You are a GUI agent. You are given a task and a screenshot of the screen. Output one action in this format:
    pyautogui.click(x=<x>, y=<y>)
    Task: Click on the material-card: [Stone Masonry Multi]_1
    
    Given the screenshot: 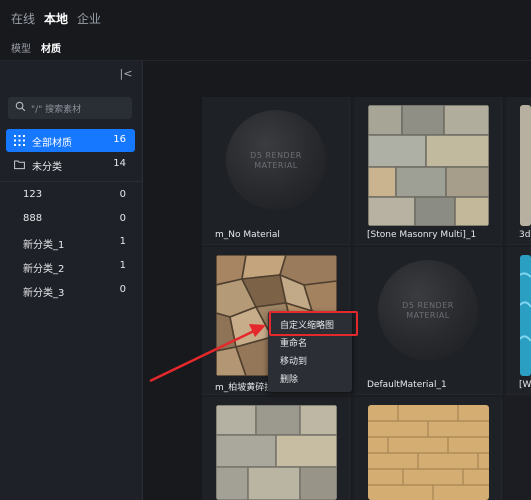 What is the action you would take?
    pyautogui.click(x=428, y=171)
    